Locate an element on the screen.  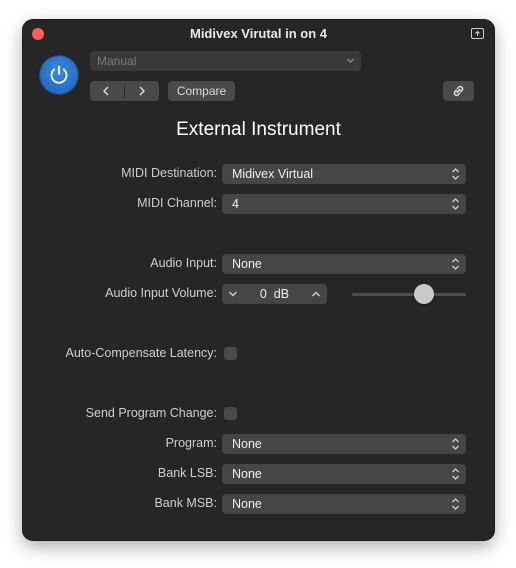
slider-knob is located at coordinates (423, 294).